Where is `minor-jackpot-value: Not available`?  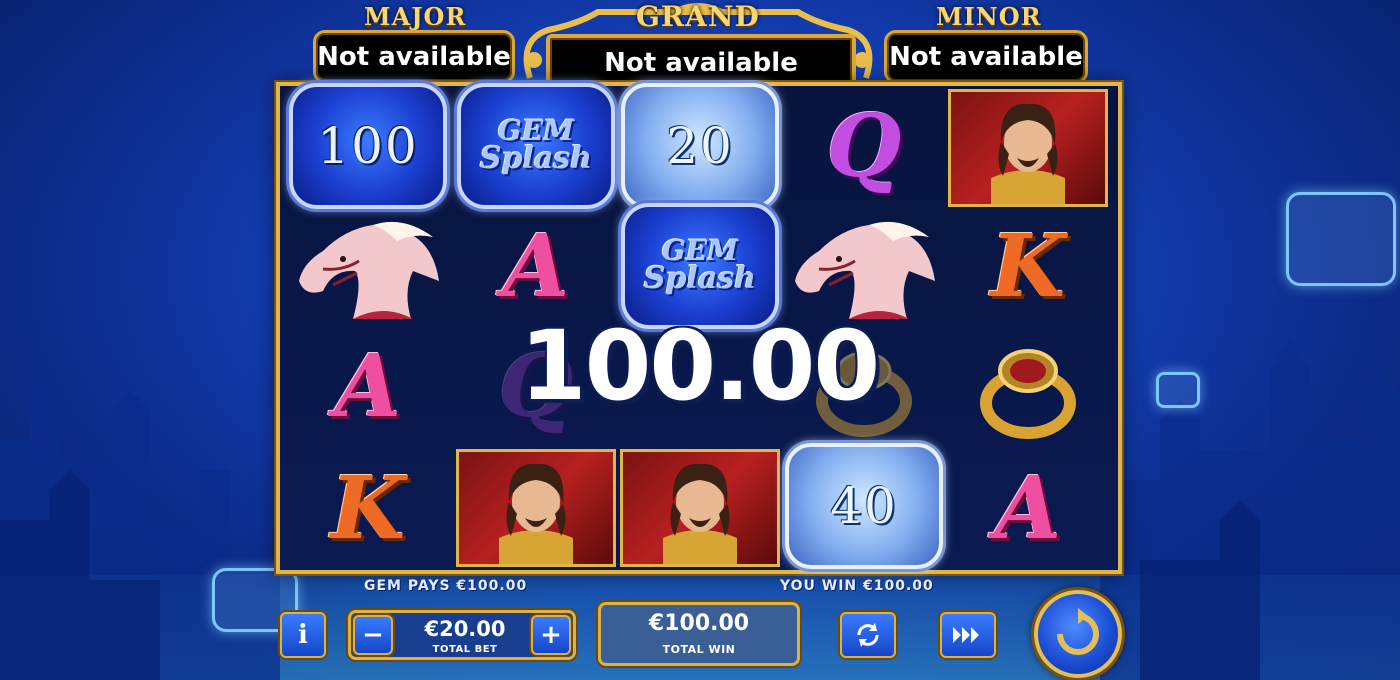
minor-jackpot-value: Not available is located at coordinates (986, 57).